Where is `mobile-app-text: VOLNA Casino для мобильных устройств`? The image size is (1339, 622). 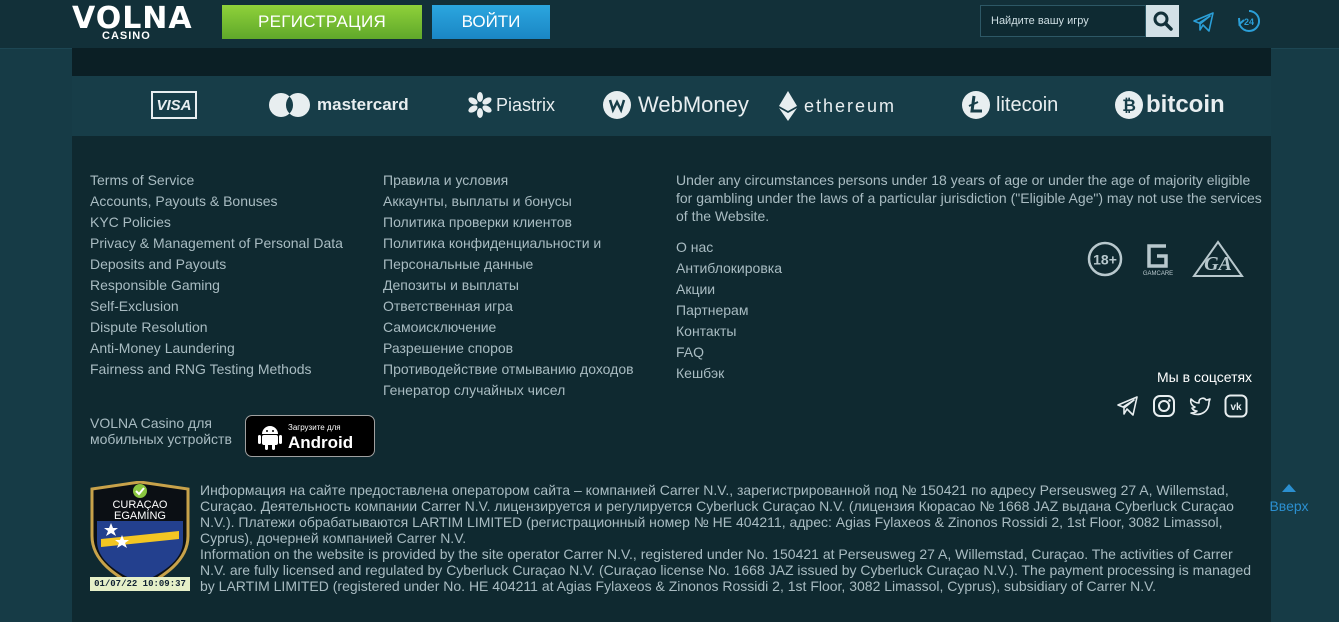 mobile-app-text: VOLNA Casino для мобильных устройств is located at coordinates (161, 431).